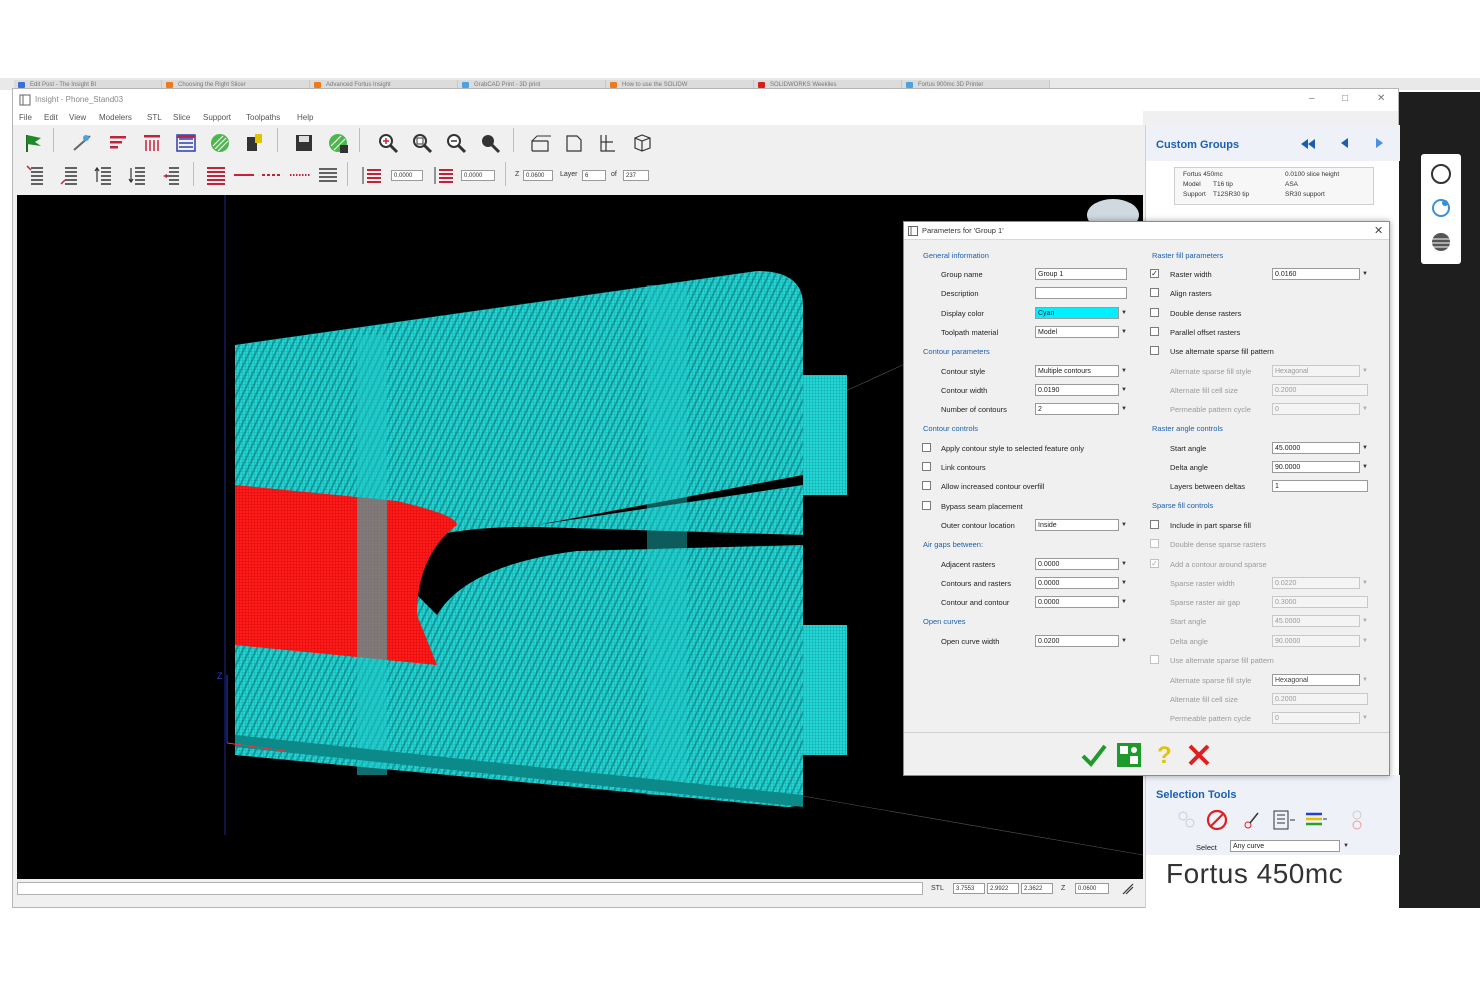 This screenshot has height=987, width=1480. I want to click on previous-icon, so click(1345, 143).